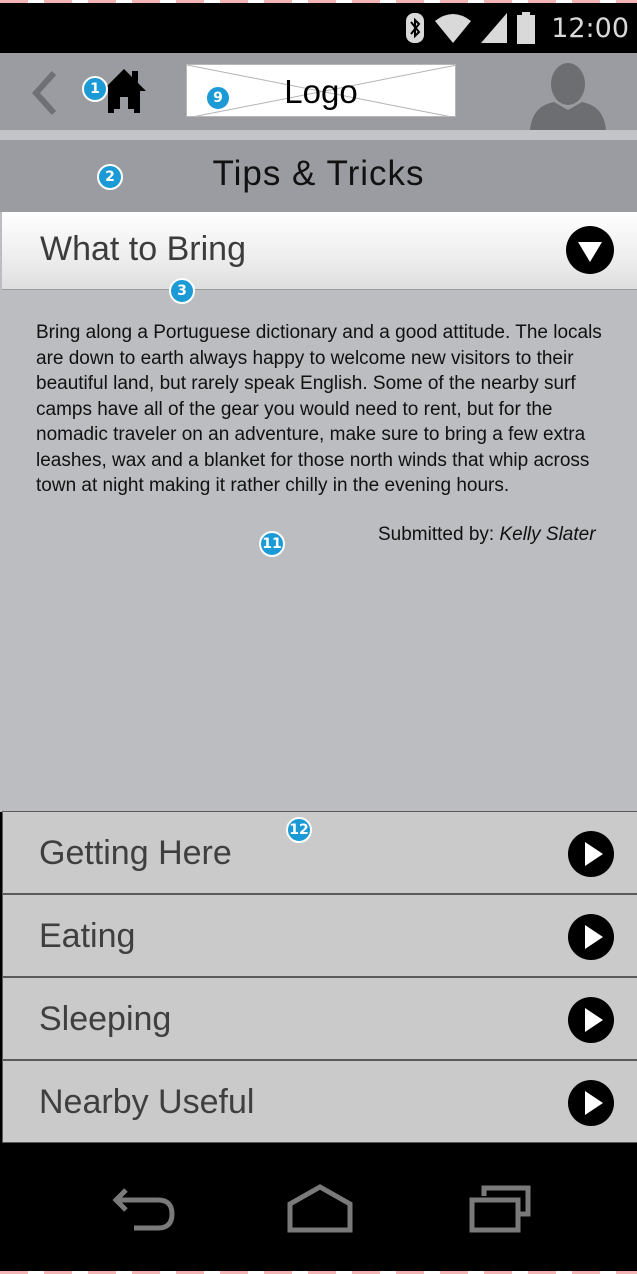 The width and height of the screenshot is (637, 1274). What do you see at coordinates (319, 1018) in the screenshot?
I see `section-item-sleeping: Sleeping` at bounding box center [319, 1018].